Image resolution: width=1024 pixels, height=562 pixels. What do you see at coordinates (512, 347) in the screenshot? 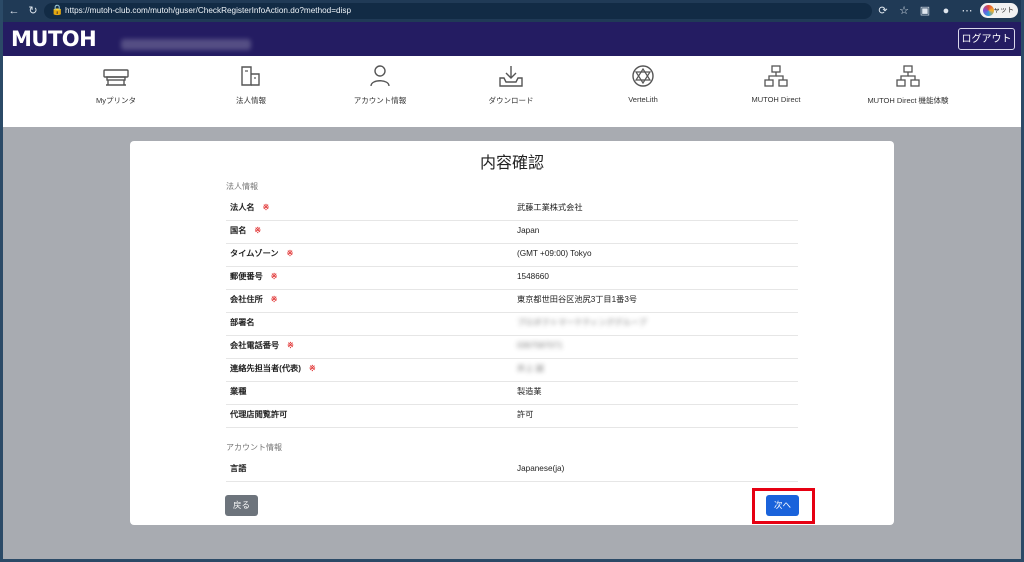
I see `table-row: 会社電話番号 ※ 0367587071` at bounding box center [512, 347].